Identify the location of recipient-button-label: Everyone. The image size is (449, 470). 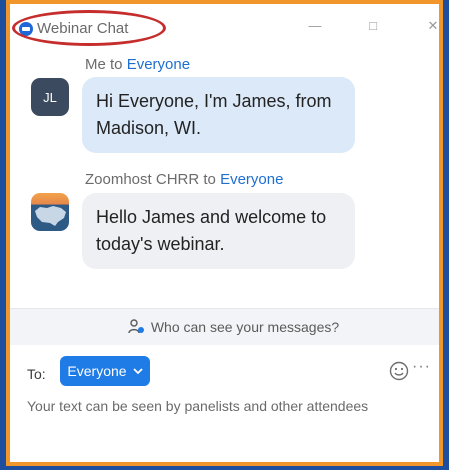
(97, 371).